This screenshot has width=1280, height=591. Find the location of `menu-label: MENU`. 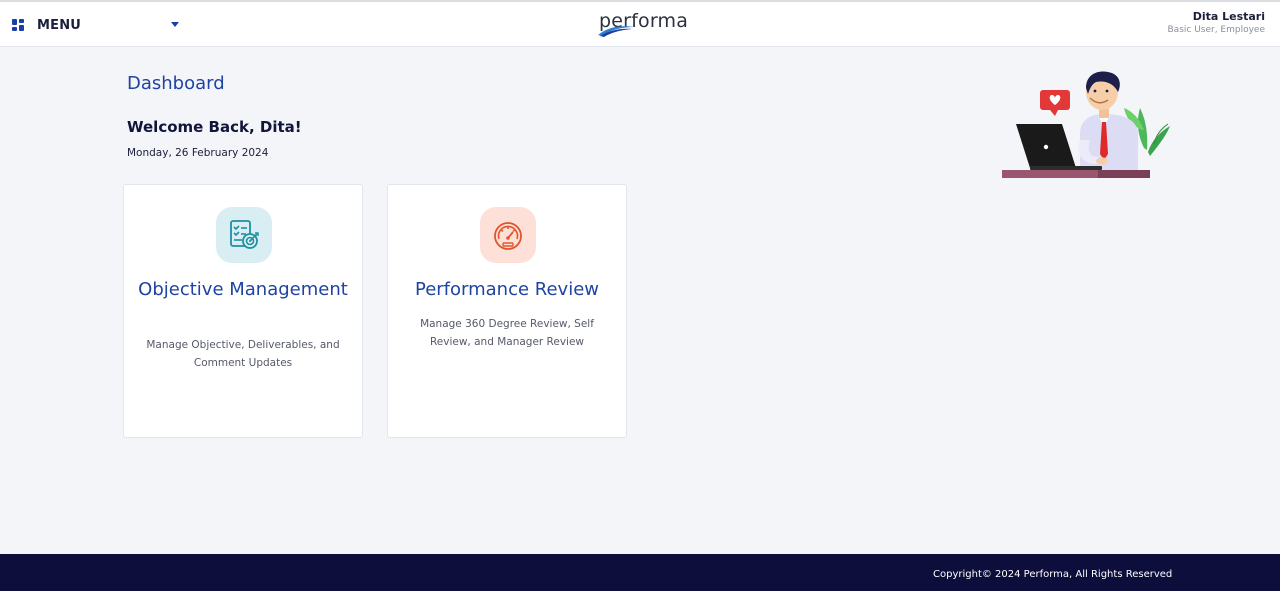

menu-label: MENU is located at coordinates (59, 25).